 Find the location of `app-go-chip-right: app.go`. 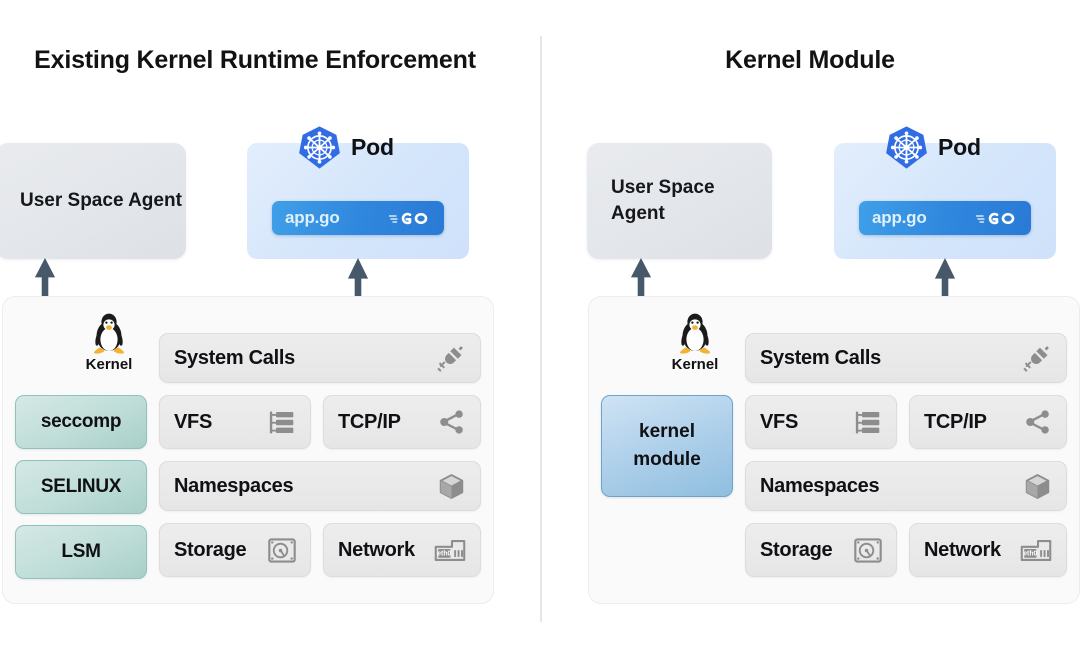

app-go-chip-right: app.go is located at coordinates (945, 218).